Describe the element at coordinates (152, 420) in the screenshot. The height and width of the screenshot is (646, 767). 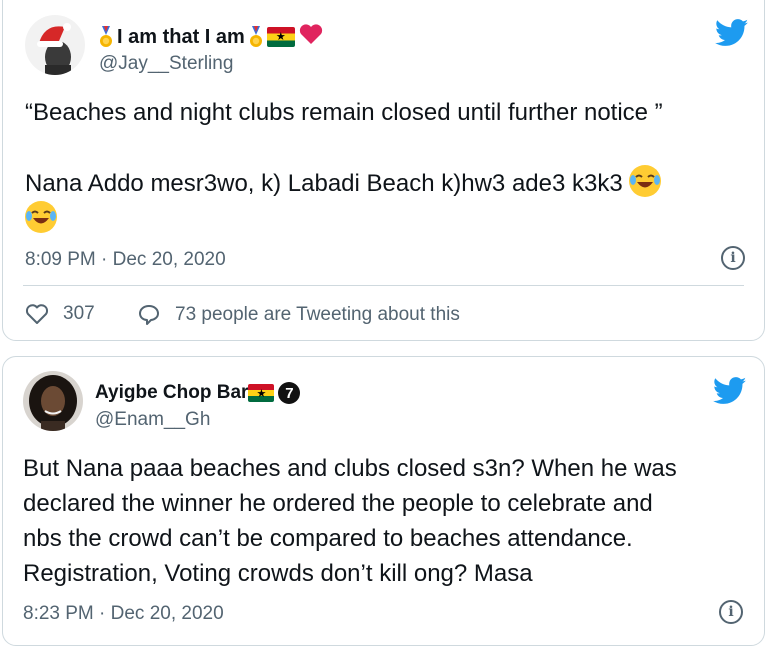
I see `user-handle: @Enam__Gh` at that location.